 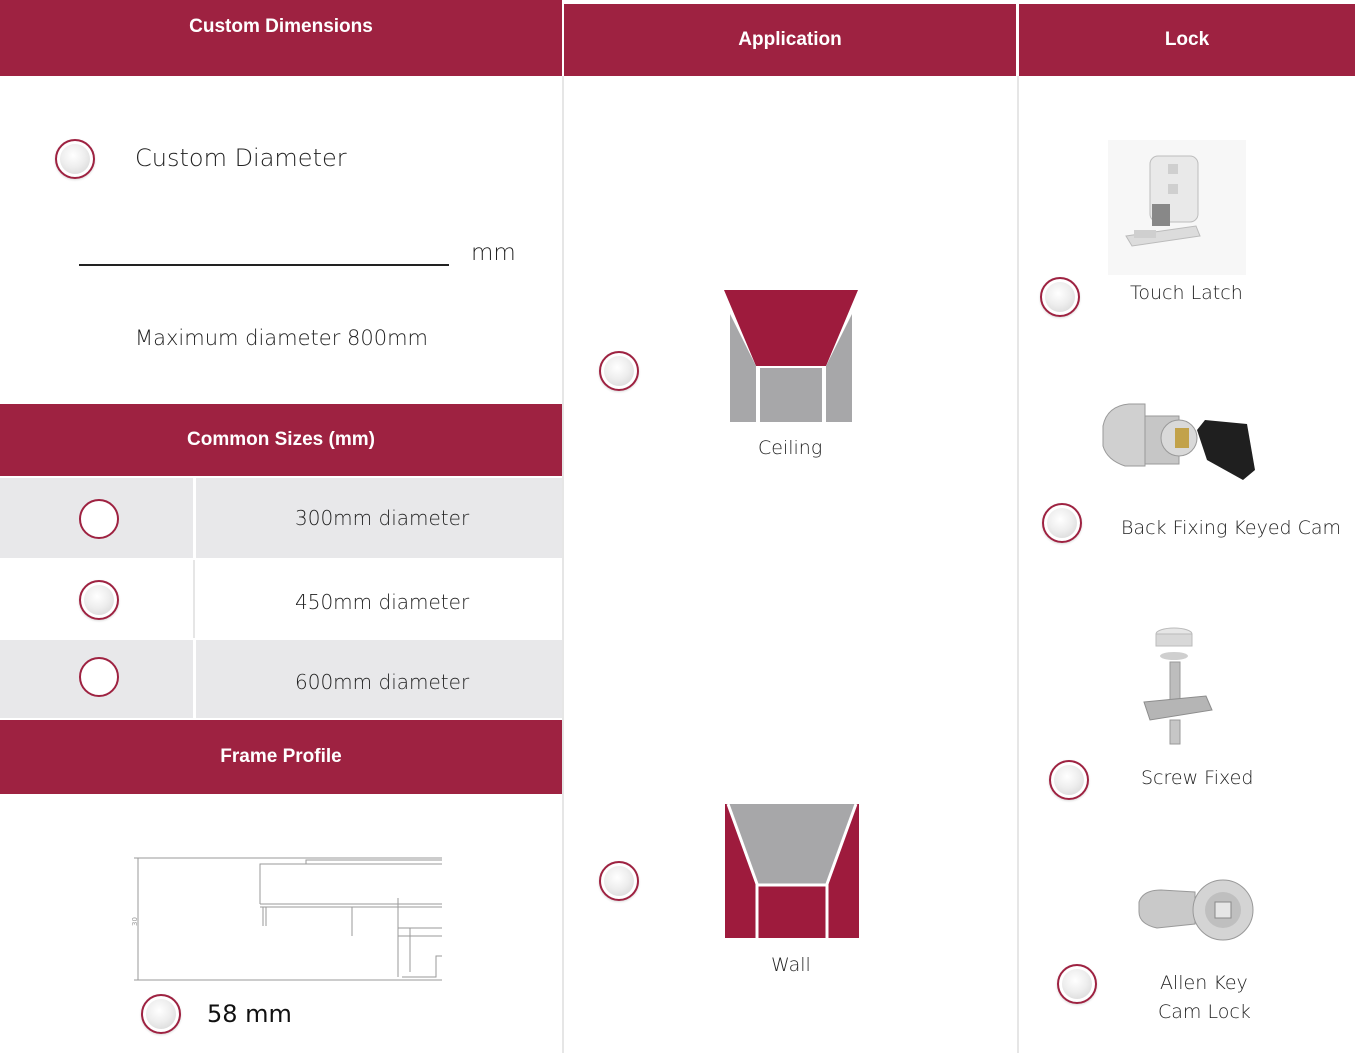 I want to click on wall-label: Wall, so click(x=791, y=965).